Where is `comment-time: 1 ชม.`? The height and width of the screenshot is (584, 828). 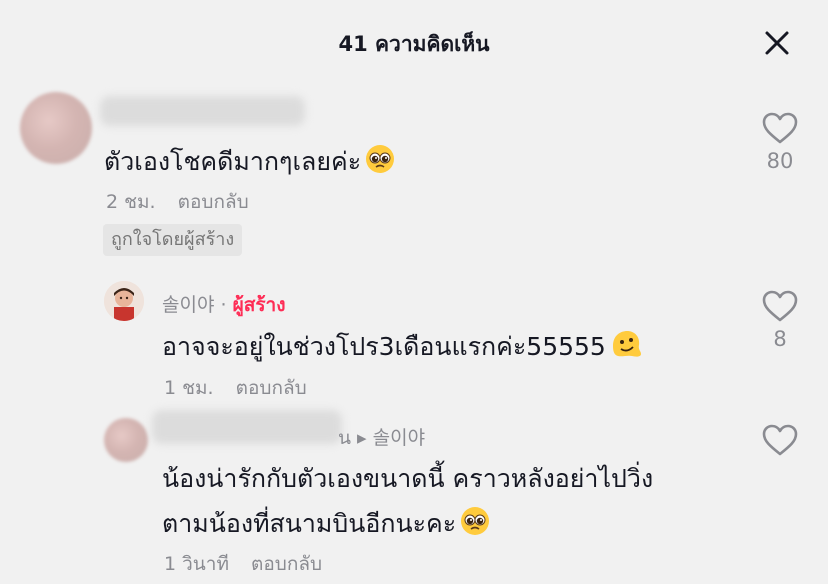
comment-time: 1 ชม. is located at coordinates (189, 388).